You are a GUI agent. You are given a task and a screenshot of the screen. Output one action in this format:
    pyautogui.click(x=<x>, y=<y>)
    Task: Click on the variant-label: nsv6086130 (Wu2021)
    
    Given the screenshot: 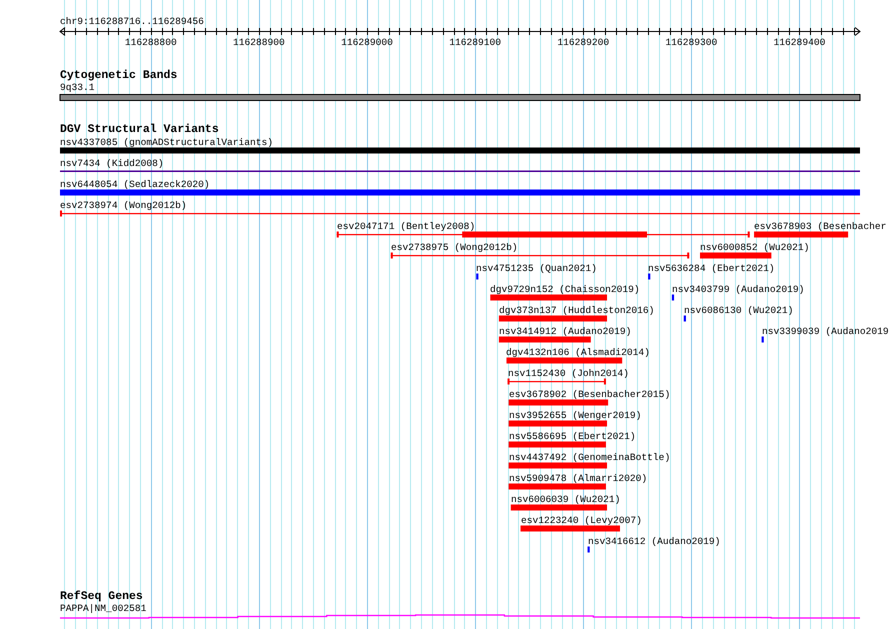 What is the action you would take?
    pyautogui.click(x=739, y=310)
    